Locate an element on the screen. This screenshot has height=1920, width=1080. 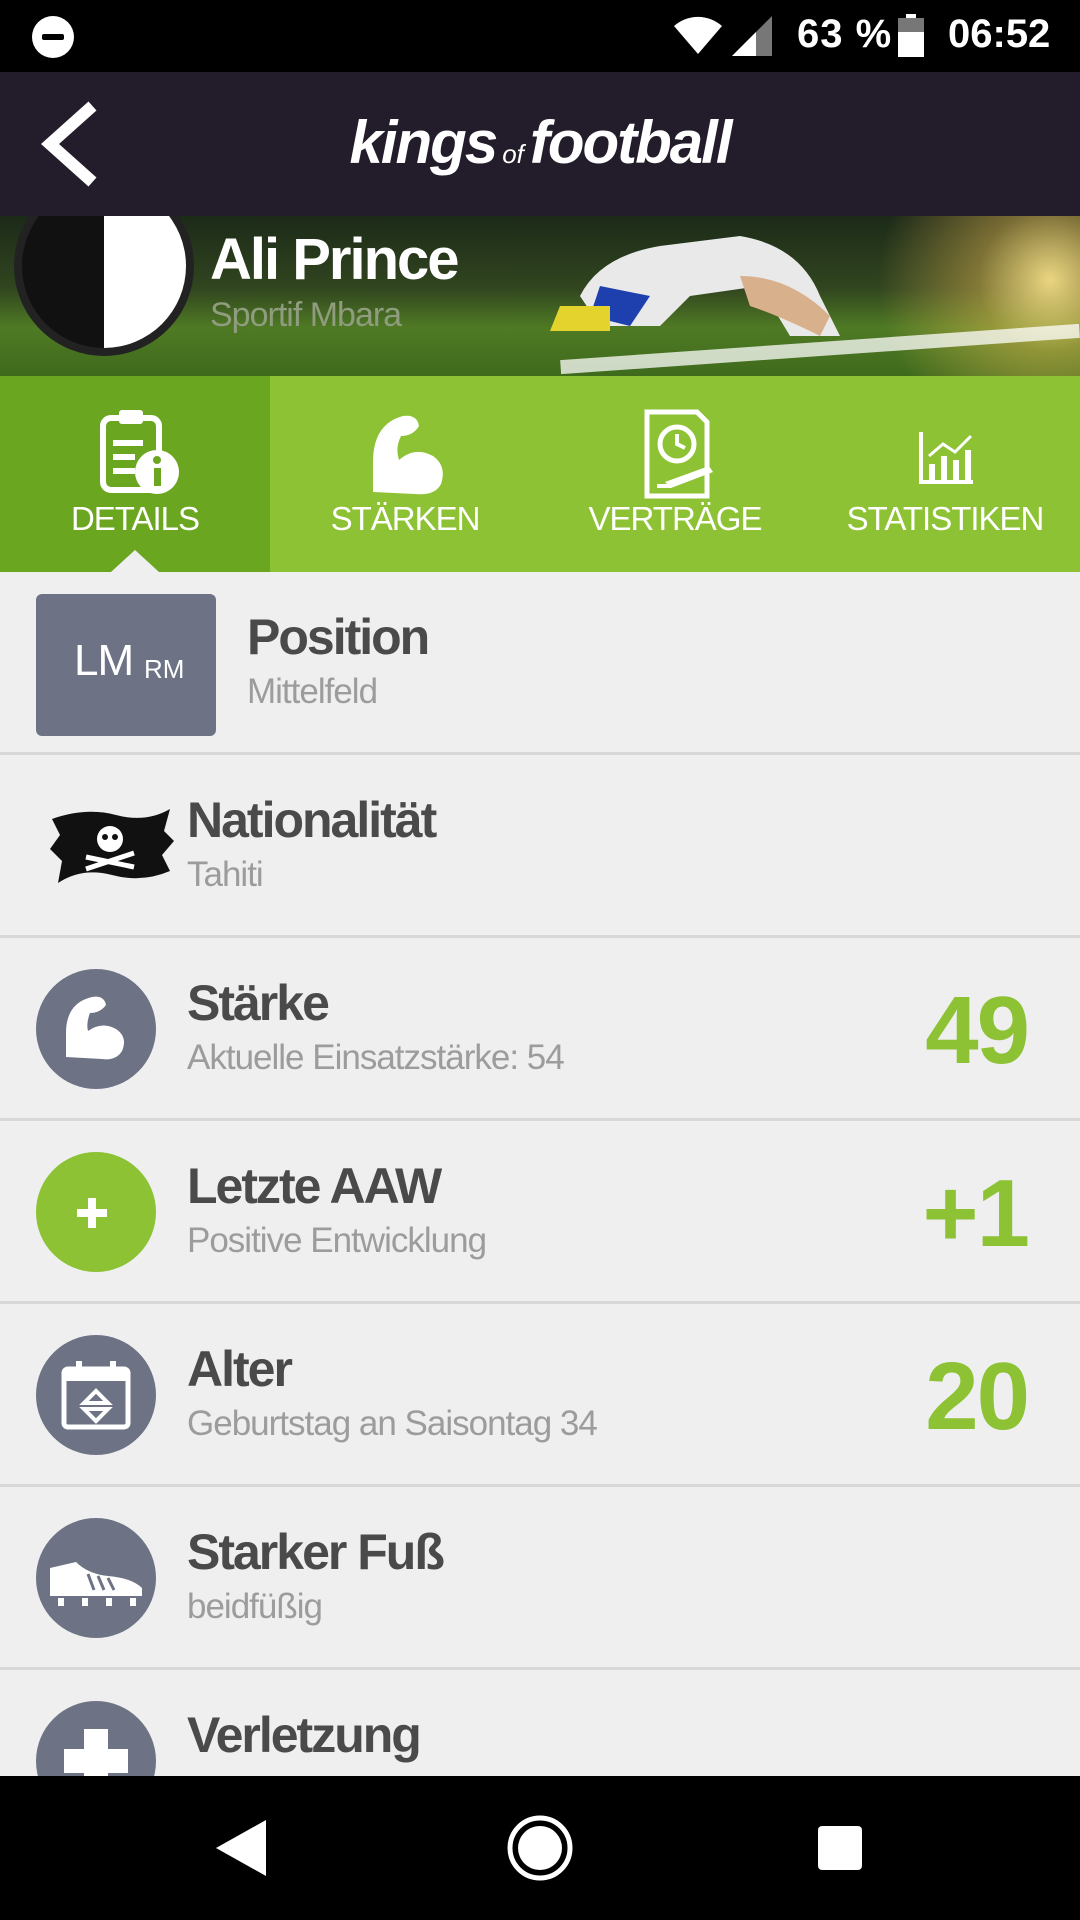
tab-bar: DETAILS STÄRKEN VERTRÄGE STATISTIKEN is located at coordinates (540, 474).